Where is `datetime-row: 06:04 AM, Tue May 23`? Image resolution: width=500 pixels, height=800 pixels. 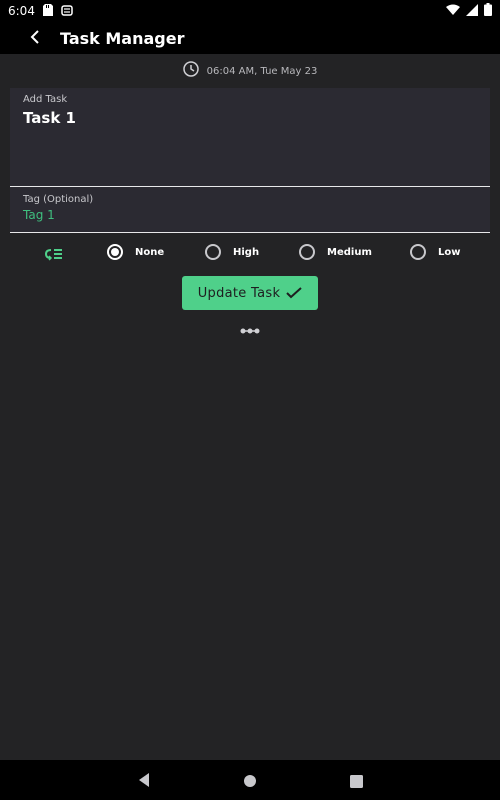
datetime-row: 06:04 AM, Tue May 23 is located at coordinates (250, 71).